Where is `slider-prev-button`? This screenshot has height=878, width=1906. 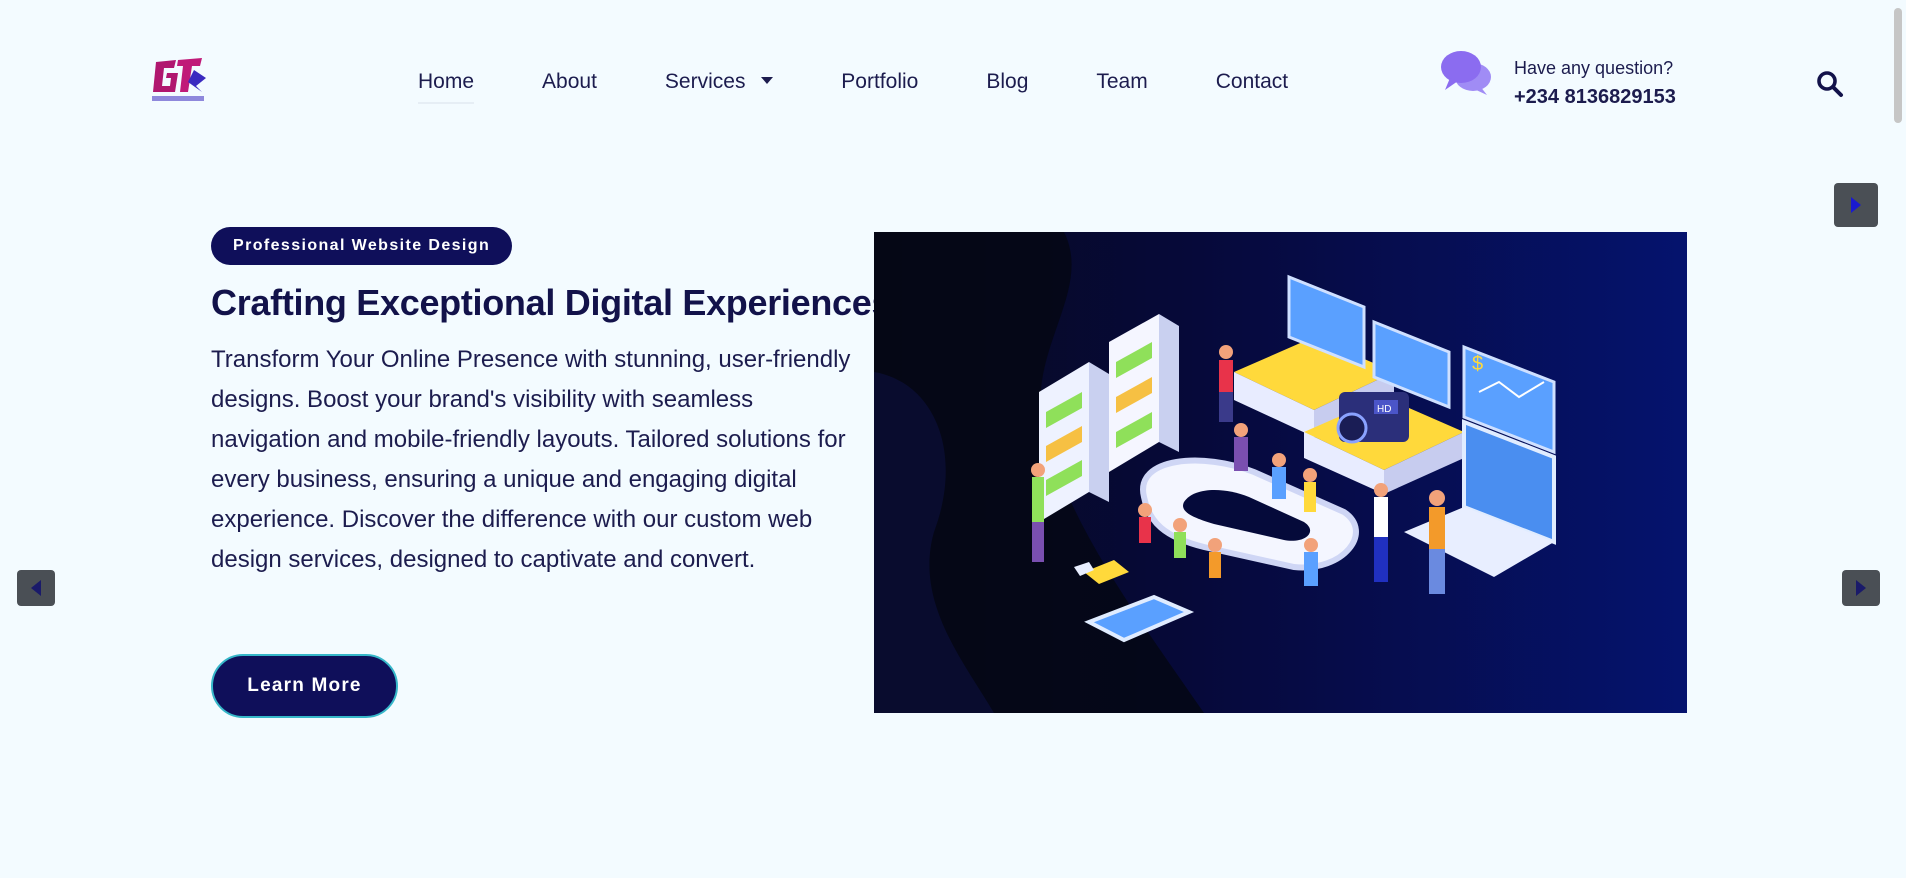
slider-prev-button is located at coordinates (36, 588).